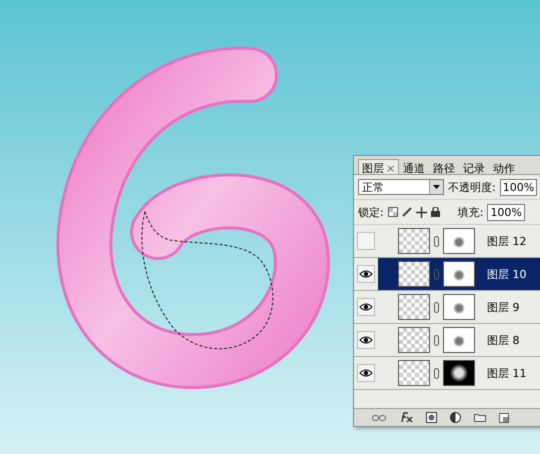 Image resolution: width=540 pixels, height=454 pixels. I want to click on layer-row: 图层 10, so click(459, 274).